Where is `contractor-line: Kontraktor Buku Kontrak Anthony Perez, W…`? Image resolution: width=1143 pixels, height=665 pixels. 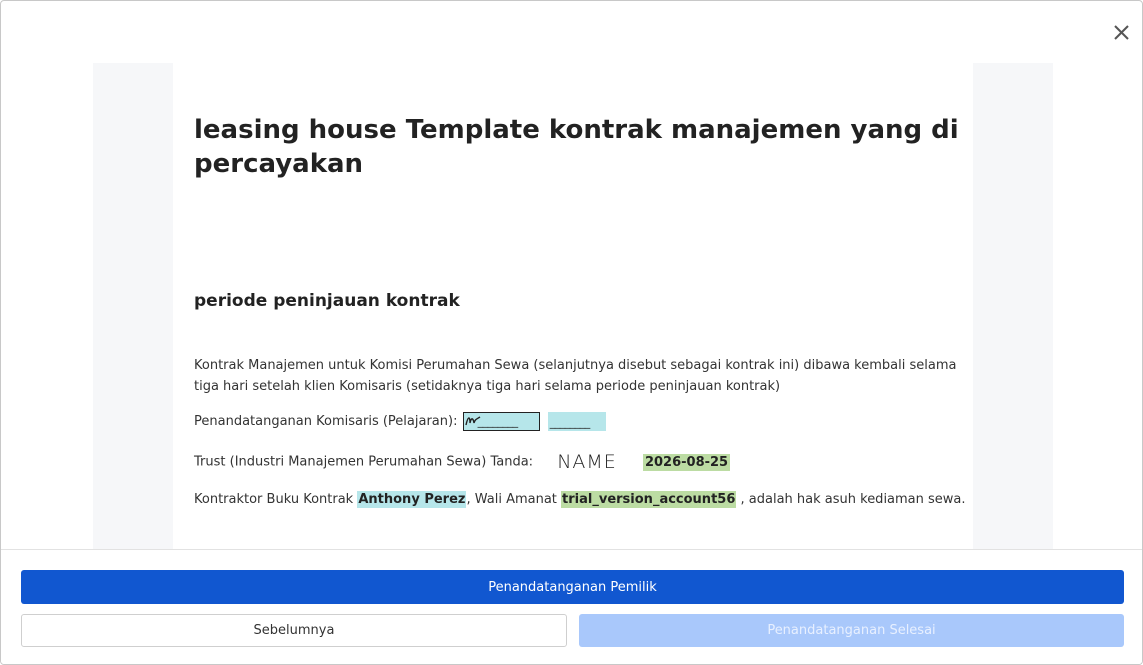
contractor-line: Kontraktor Buku Kontrak Anthony Perez, W… is located at coordinates (580, 499).